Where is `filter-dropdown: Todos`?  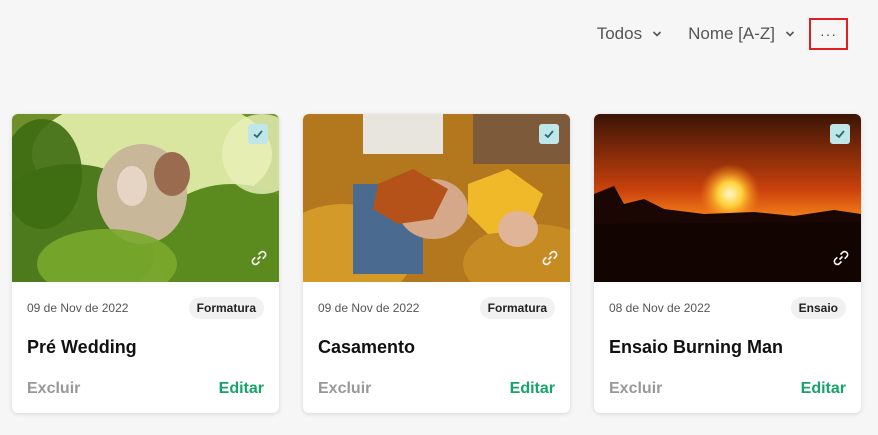
filter-dropdown: Todos is located at coordinates (629, 34).